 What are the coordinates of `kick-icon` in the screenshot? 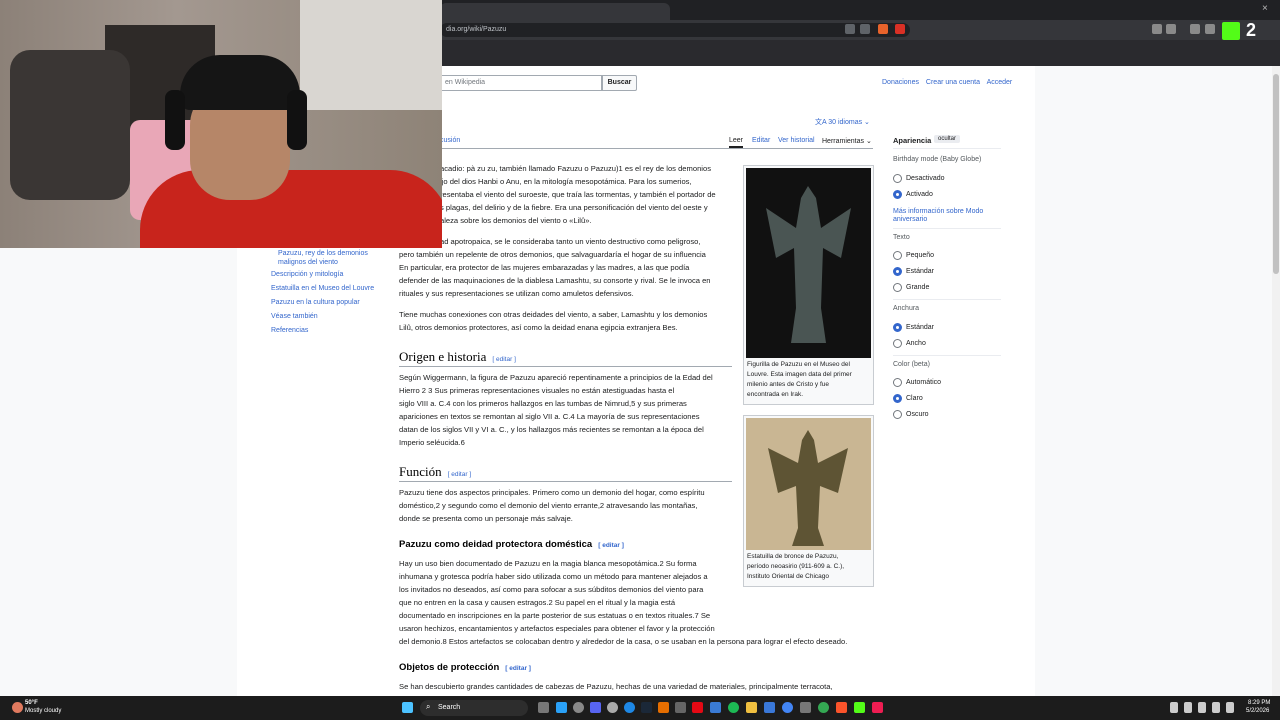 It's located at (859, 707).